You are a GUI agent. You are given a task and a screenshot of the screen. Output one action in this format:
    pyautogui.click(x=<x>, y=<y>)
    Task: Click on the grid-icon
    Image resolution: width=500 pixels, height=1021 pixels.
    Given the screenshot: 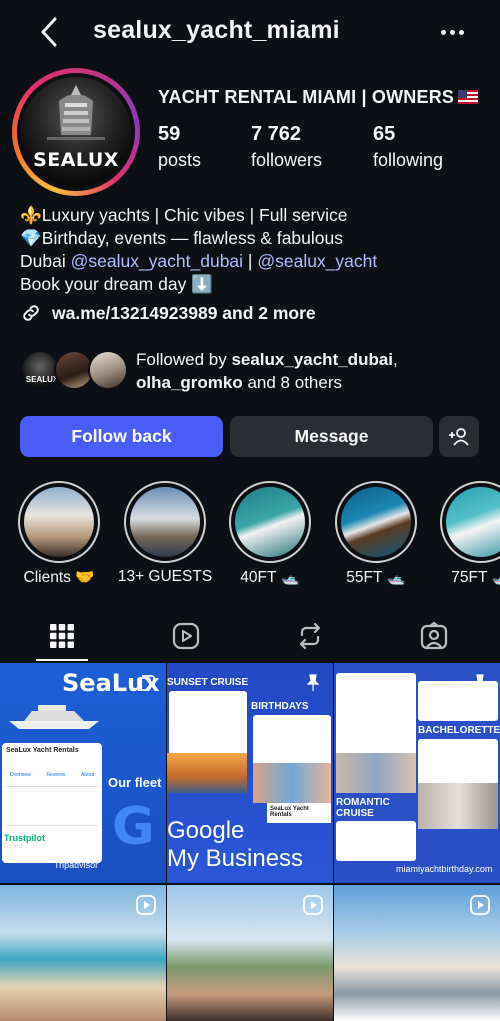 What is the action you would take?
    pyautogui.click(x=62, y=636)
    